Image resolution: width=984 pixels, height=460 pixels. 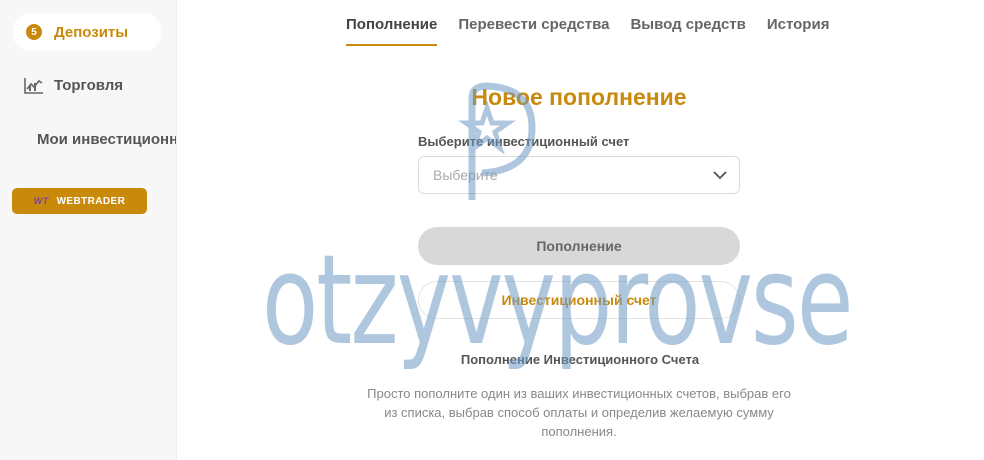 I want to click on sidebar-item-investments: Мои инвестиционные, so click(x=94, y=139).